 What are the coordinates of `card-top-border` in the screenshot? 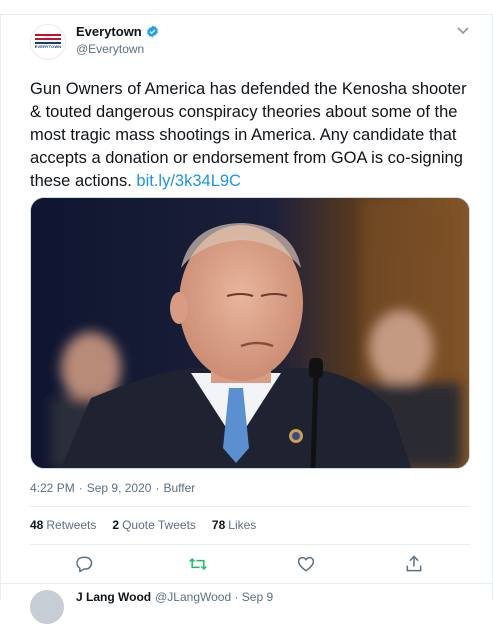 It's located at (246, 14).